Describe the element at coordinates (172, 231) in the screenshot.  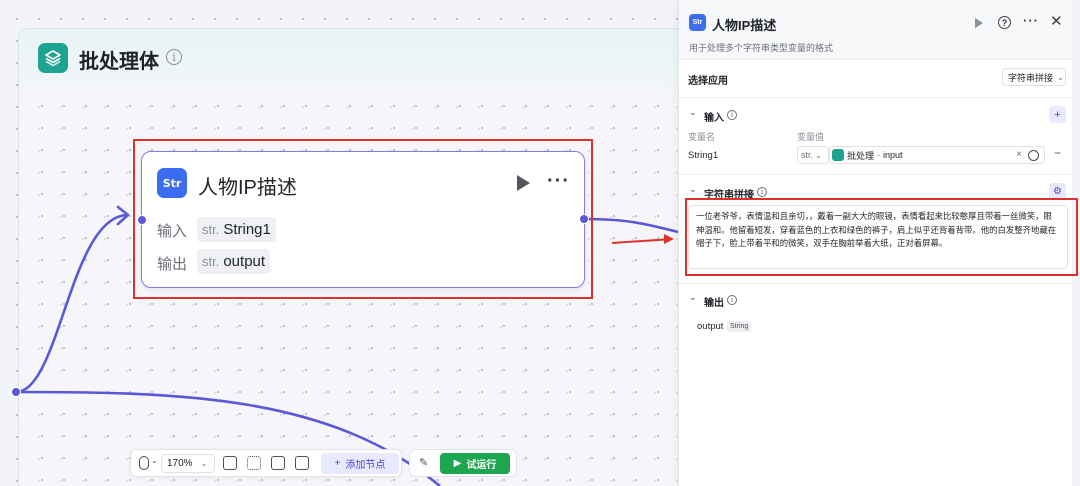
I see `node-input-label: 输入` at that location.